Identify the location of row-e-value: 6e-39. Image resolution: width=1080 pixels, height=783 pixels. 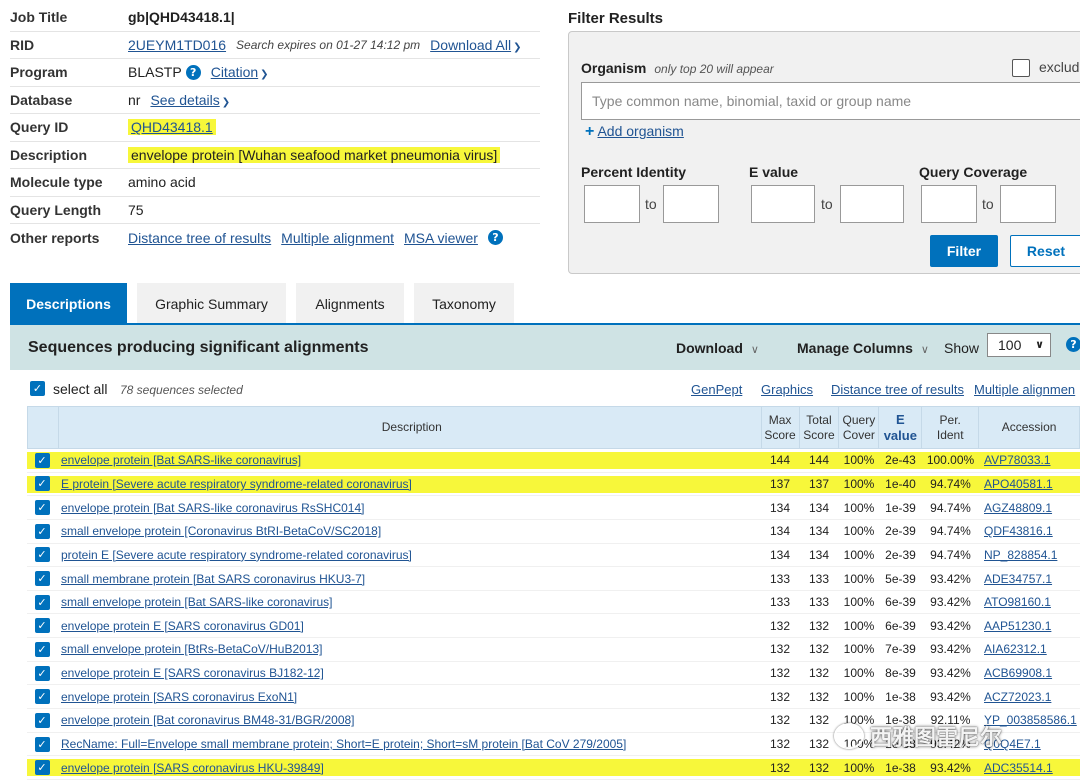
(900, 602).